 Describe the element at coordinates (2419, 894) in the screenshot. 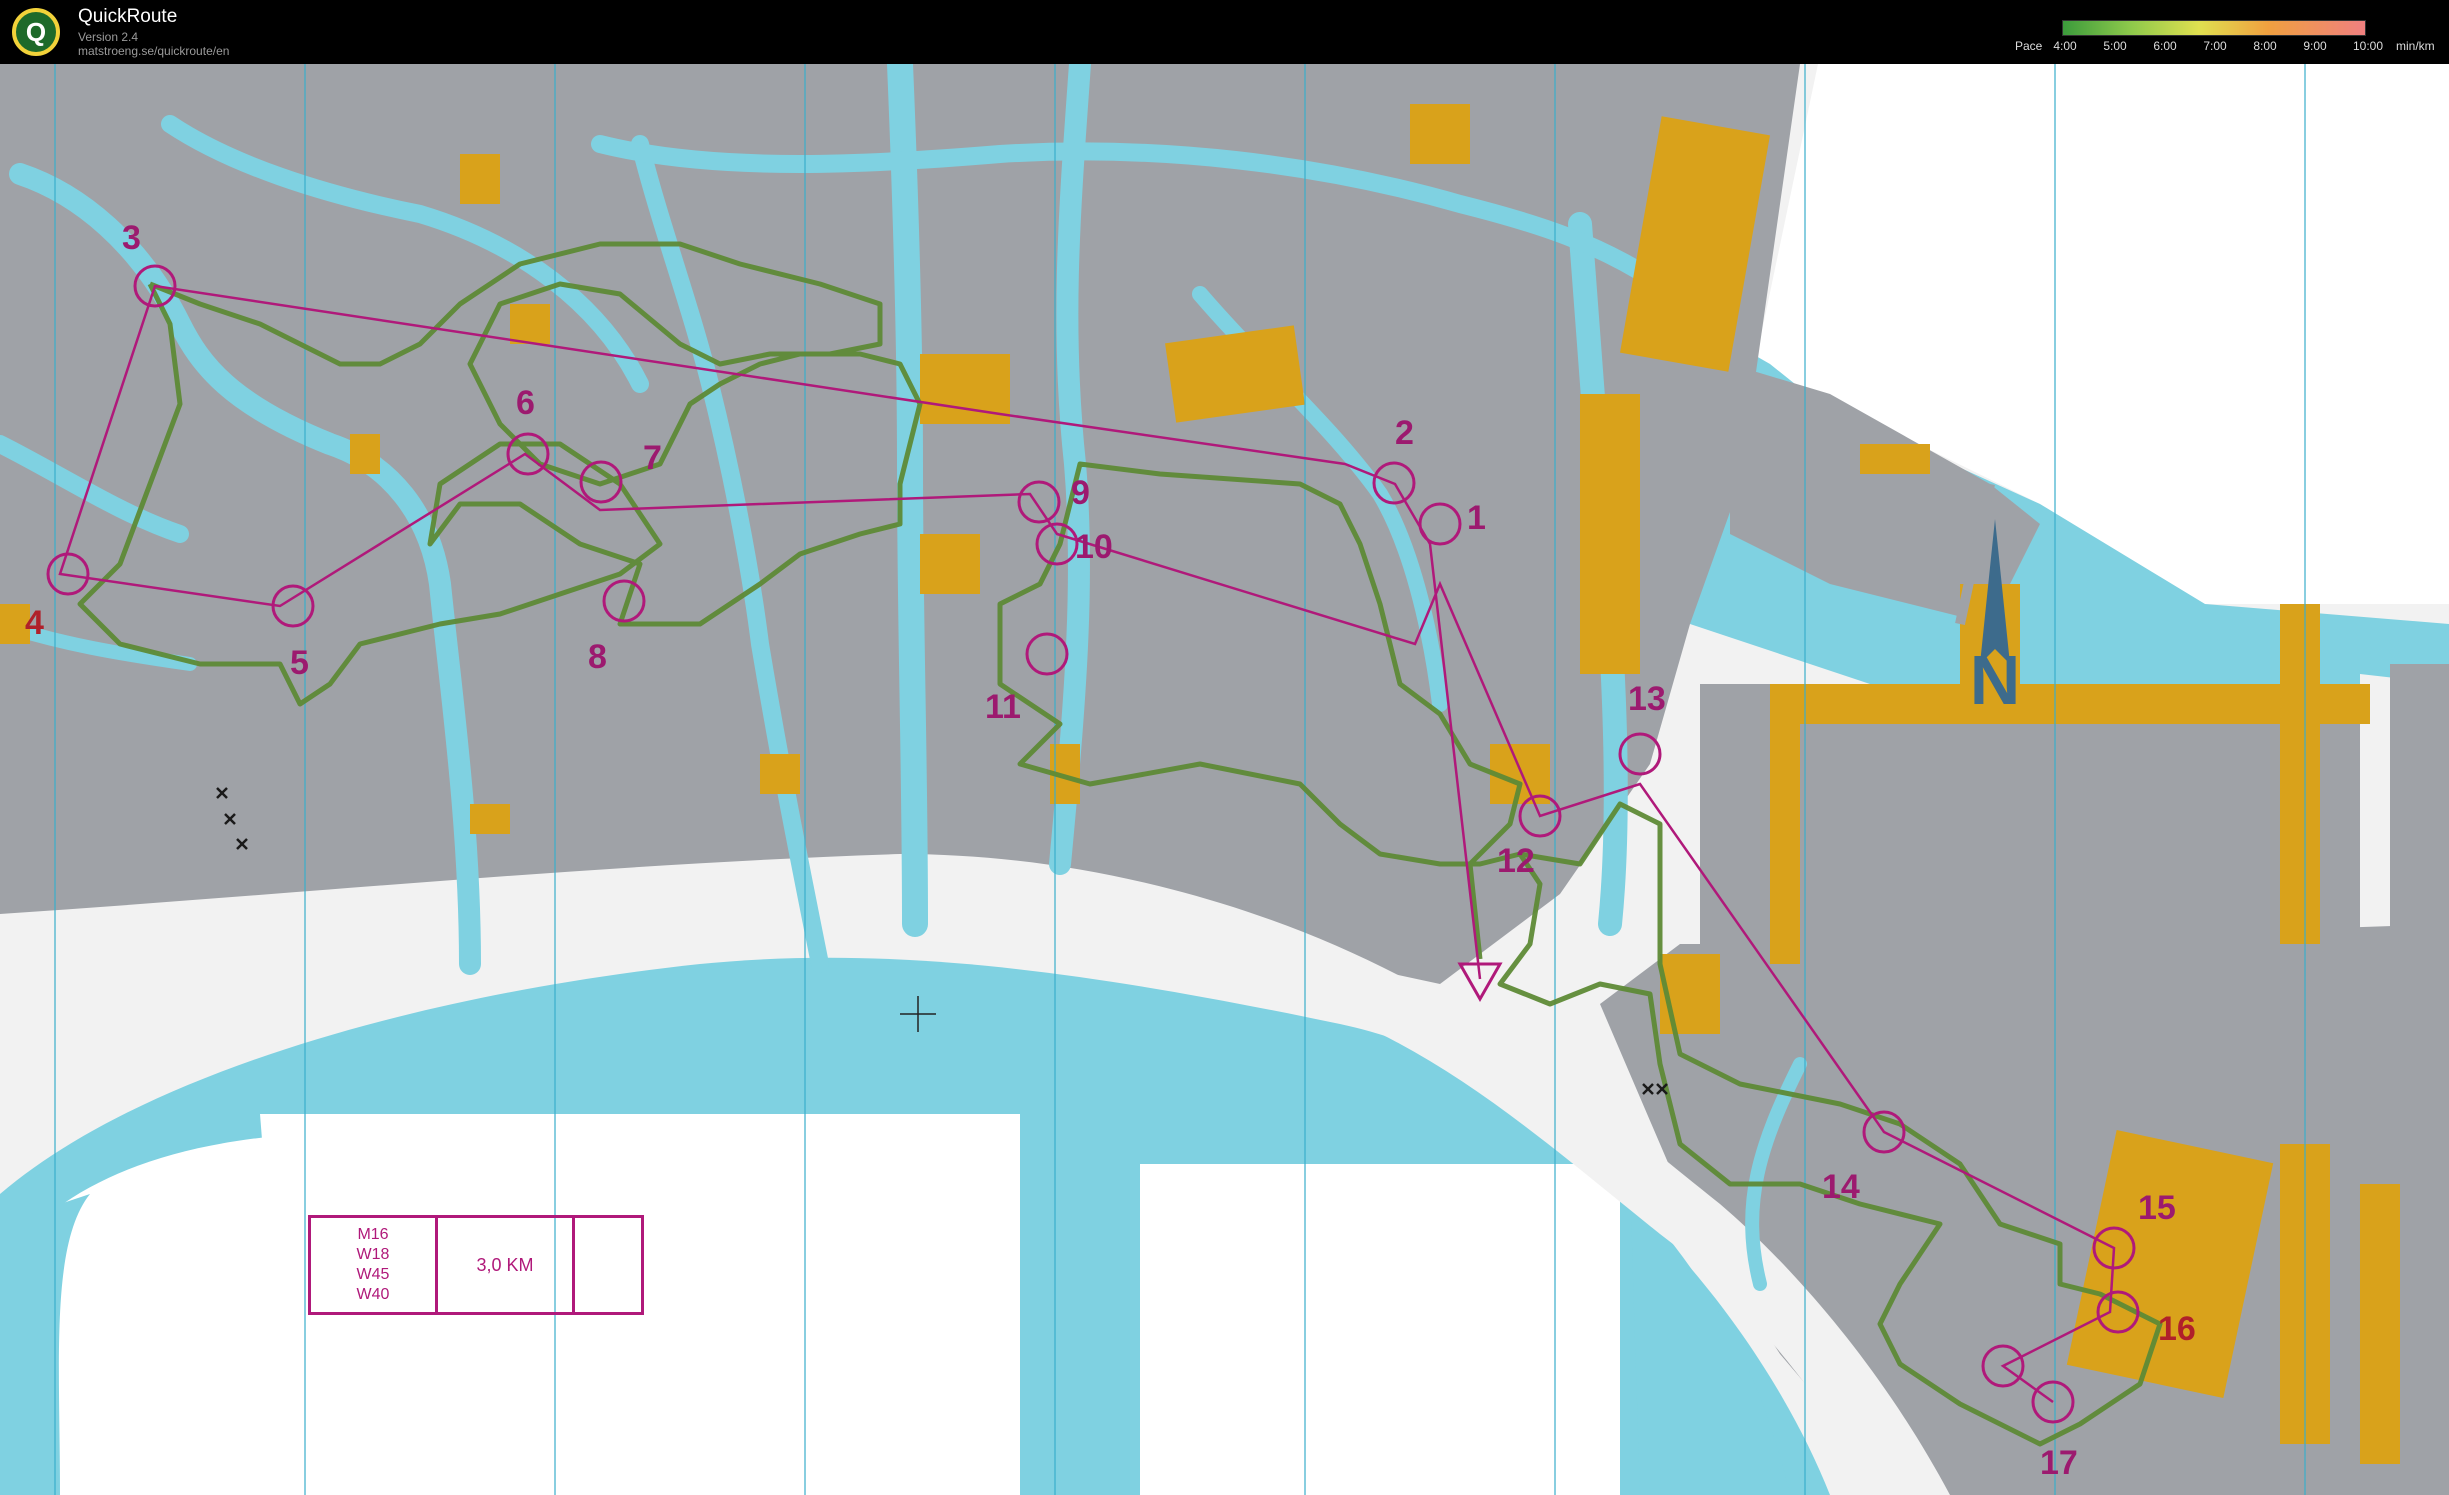

I see `arsenal-blocks` at that location.